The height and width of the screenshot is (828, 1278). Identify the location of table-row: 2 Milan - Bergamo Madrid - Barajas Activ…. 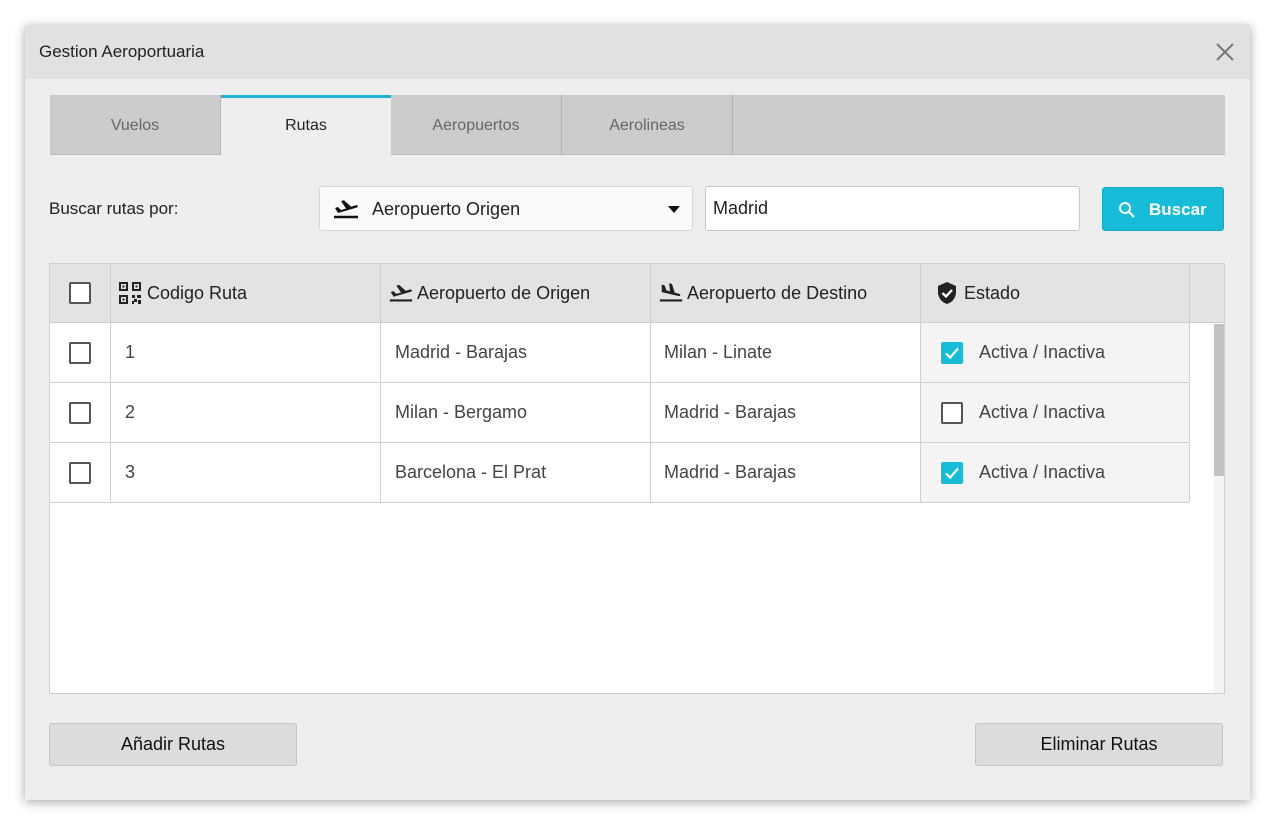
(620, 413).